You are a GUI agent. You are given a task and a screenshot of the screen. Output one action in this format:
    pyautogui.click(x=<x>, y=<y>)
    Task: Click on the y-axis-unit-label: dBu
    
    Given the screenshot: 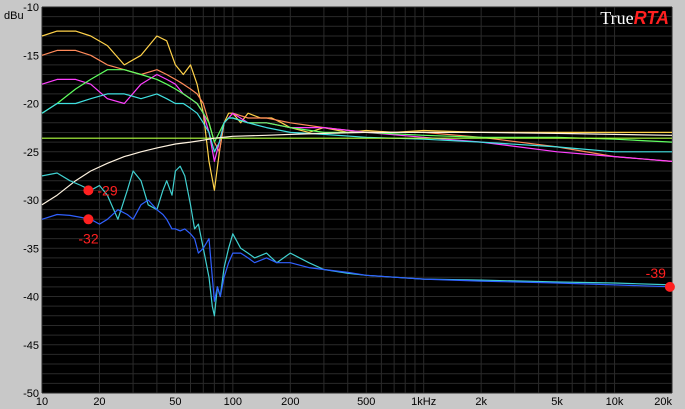 What is the action you would take?
    pyautogui.click(x=14, y=16)
    